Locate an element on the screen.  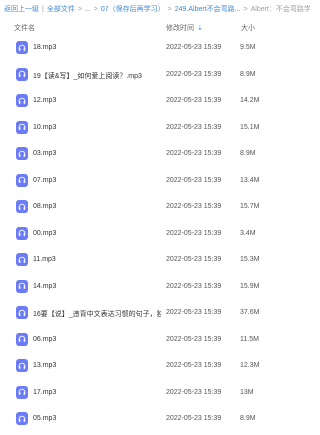
file-name: 18.mp3 is located at coordinates (97, 47).